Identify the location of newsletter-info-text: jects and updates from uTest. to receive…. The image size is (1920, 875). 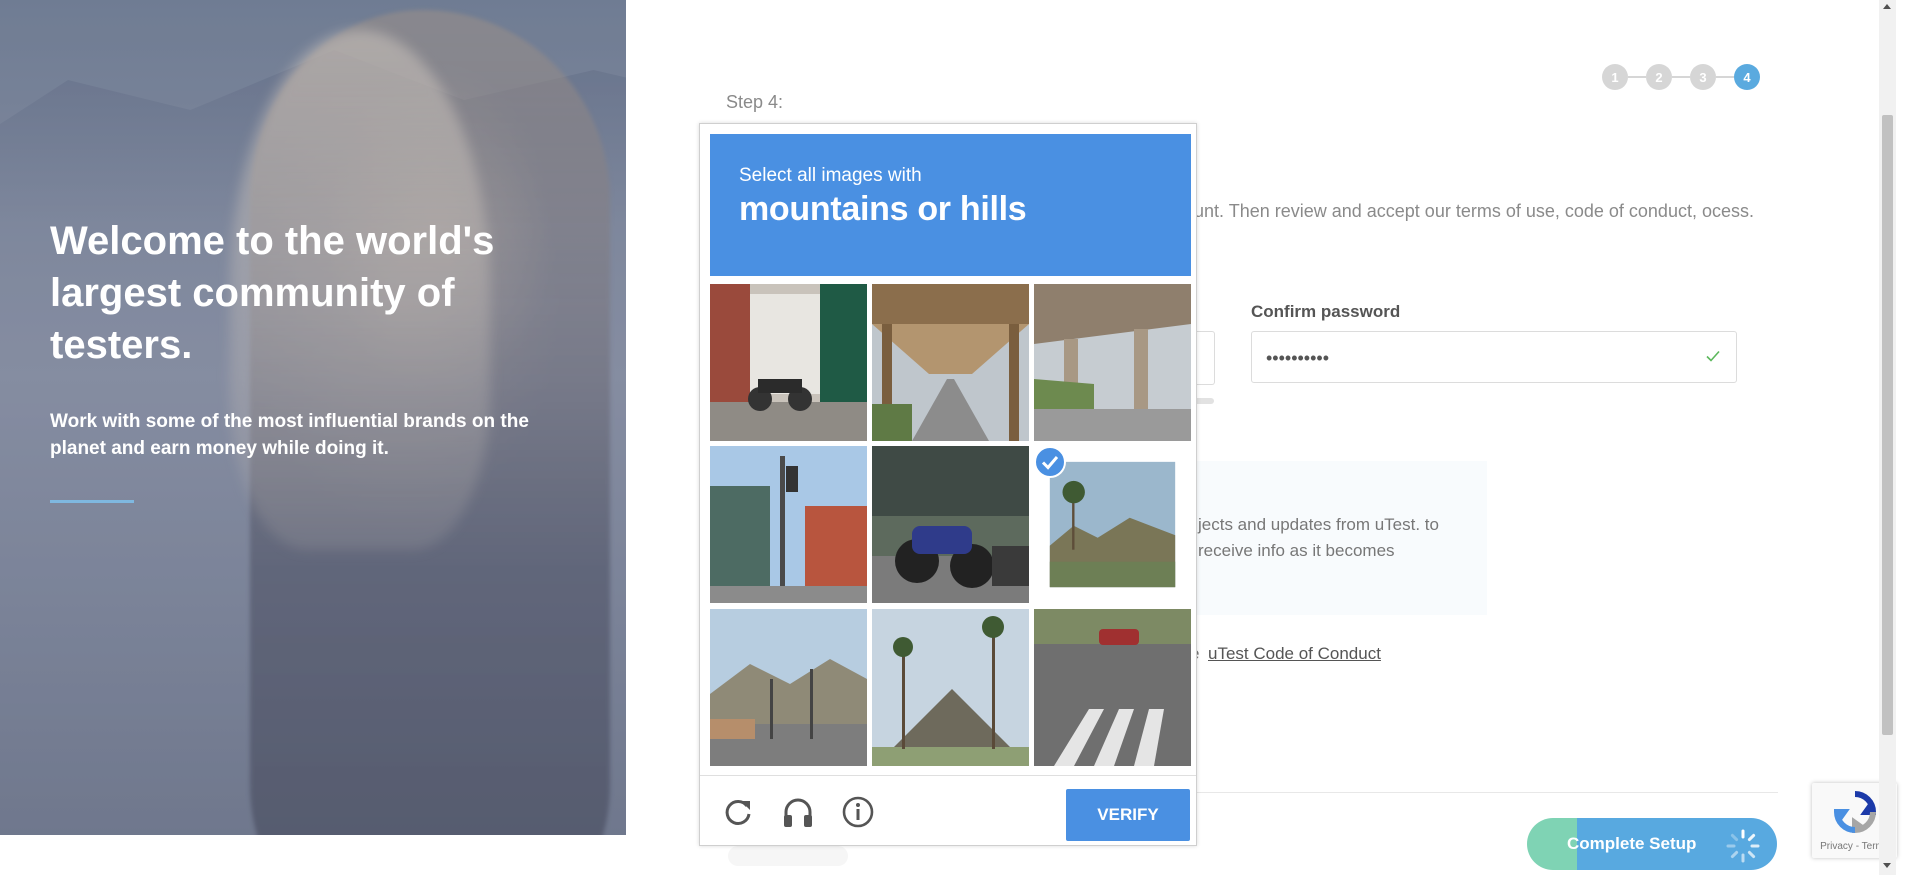
(1318, 537).